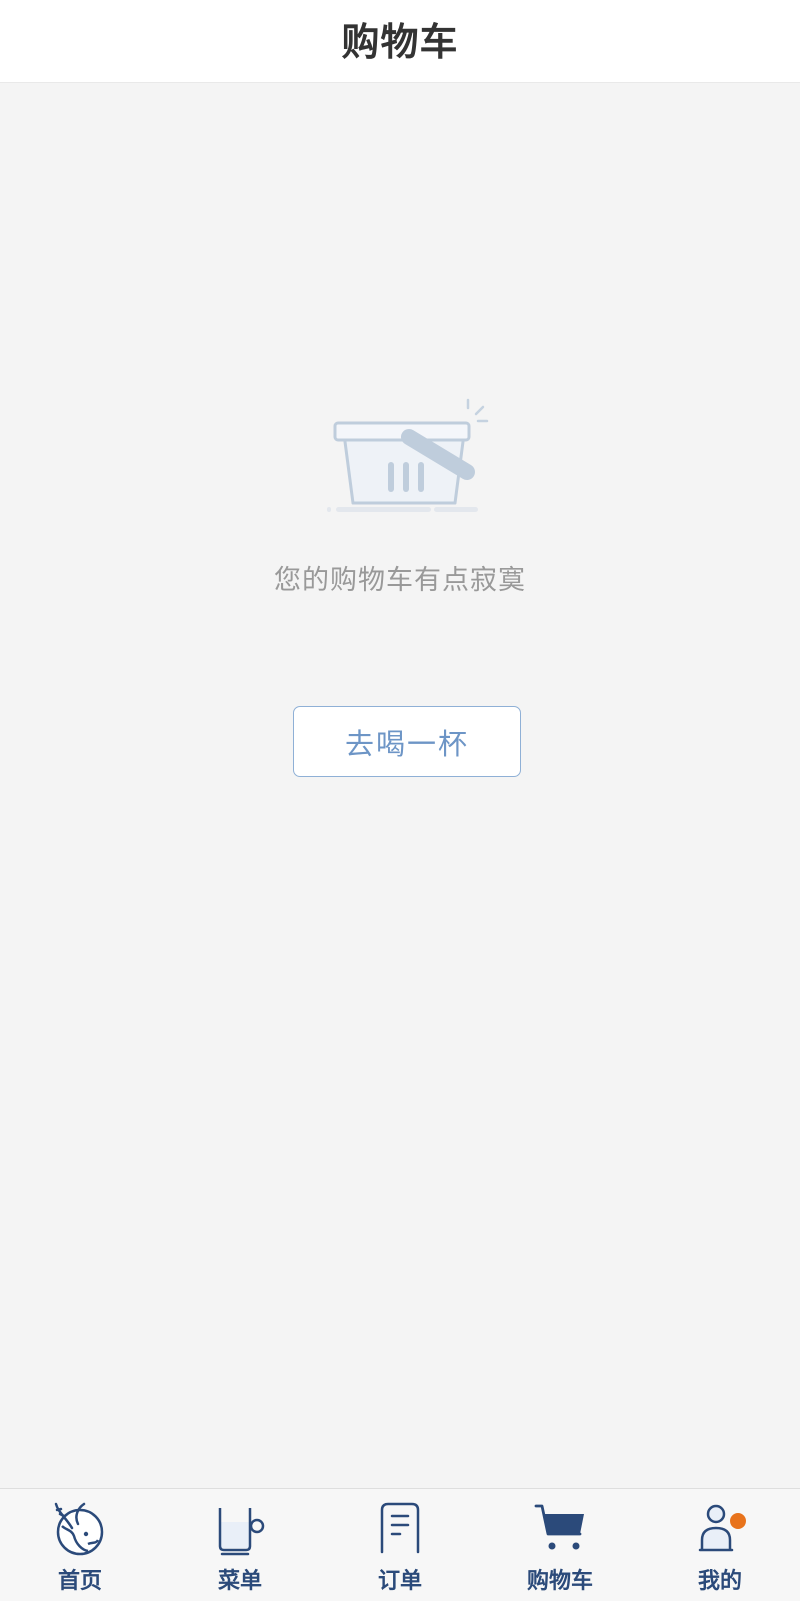  I want to click on page-title: 购物车, so click(400, 41).